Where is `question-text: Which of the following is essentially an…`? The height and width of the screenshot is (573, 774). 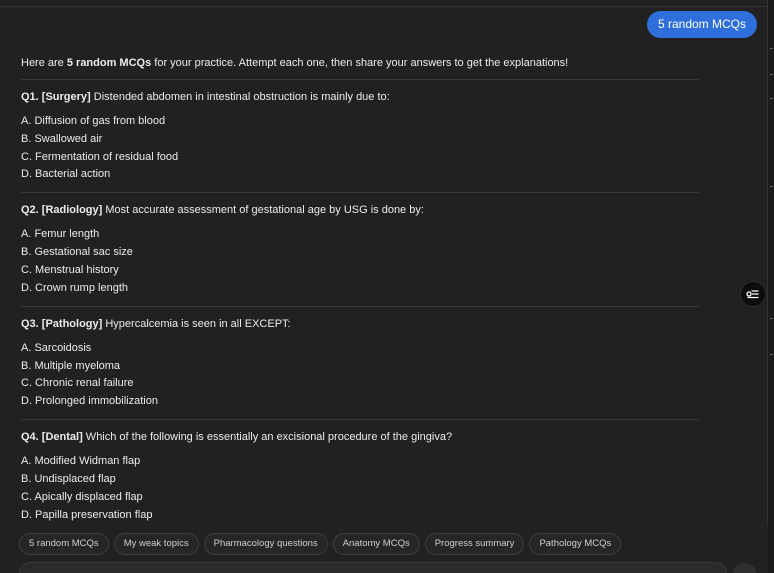
question-text: Which of the following is essentially an… is located at coordinates (267, 437).